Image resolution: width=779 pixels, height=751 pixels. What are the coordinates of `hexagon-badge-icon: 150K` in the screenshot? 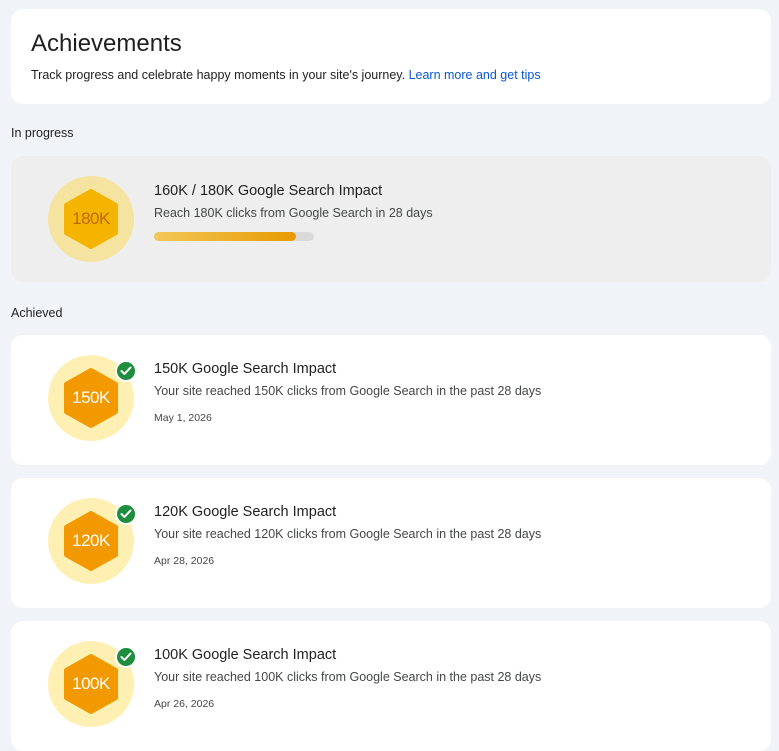 It's located at (91, 398).